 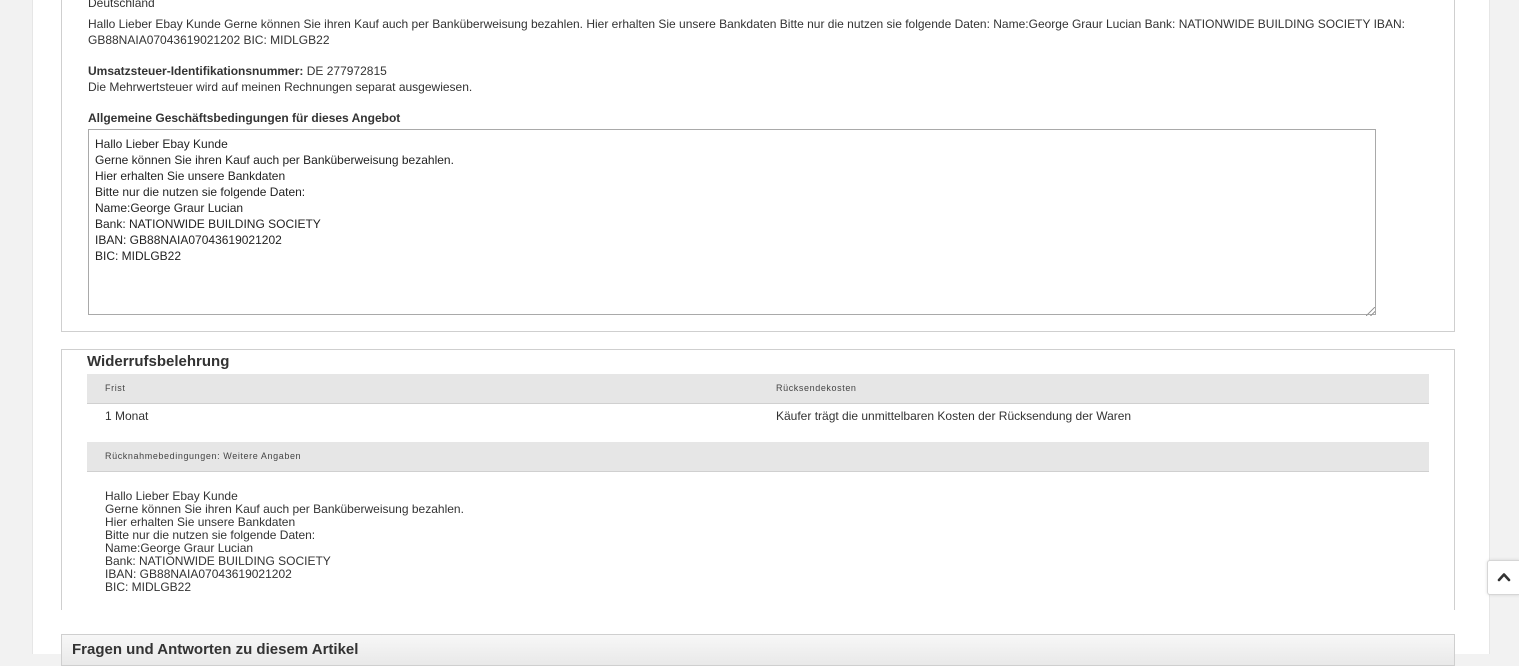 What do you see at coordinates (158, 361) in the screenshot?
I see `return-policy-title: Widerrufsbelehrung` at bounding box center [158, 361].